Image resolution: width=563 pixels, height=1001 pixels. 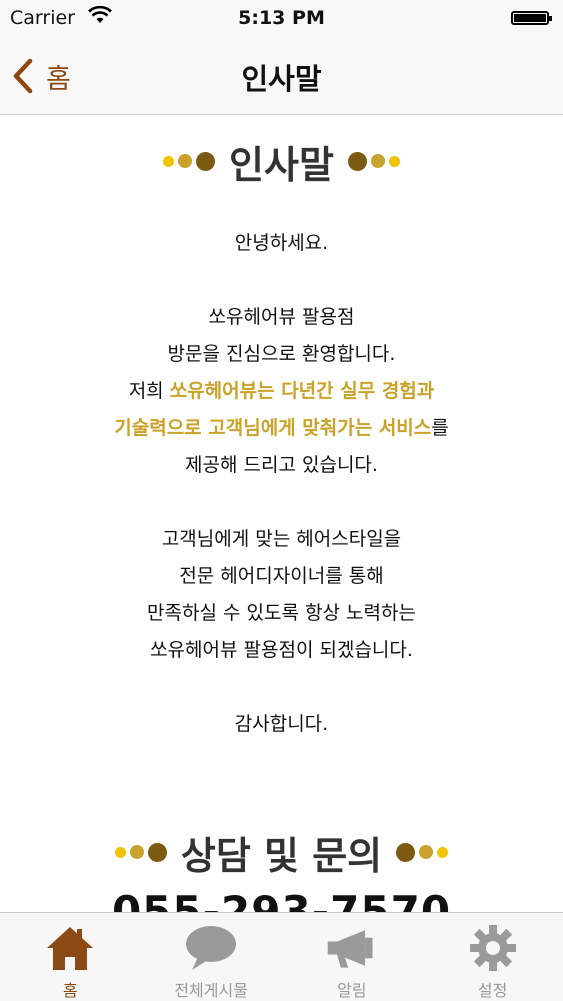 What do you see at coordinates (211, 948) in the screenshot?
I see `speech-bubble-icon` at bounding box center [211, 948].